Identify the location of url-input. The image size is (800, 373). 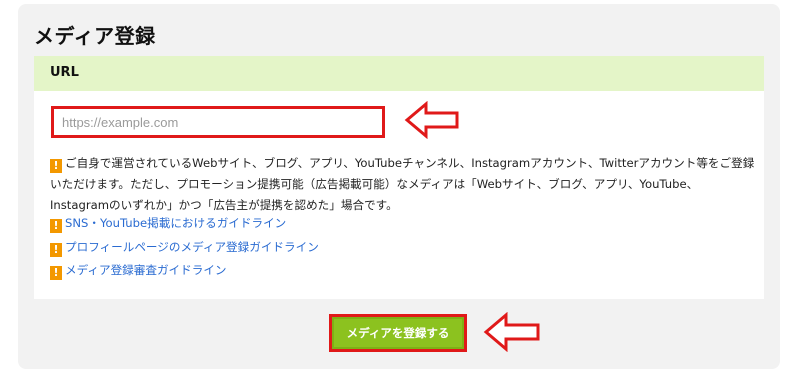
(218, 122).